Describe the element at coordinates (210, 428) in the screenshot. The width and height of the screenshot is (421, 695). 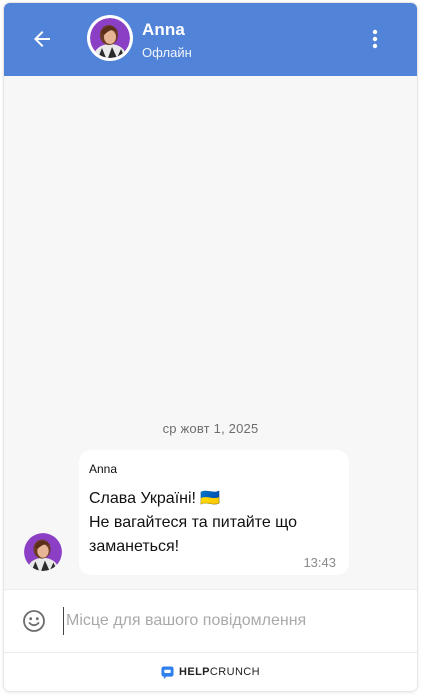
I see `date-separator: ср жовт 1, 2025` at that location.